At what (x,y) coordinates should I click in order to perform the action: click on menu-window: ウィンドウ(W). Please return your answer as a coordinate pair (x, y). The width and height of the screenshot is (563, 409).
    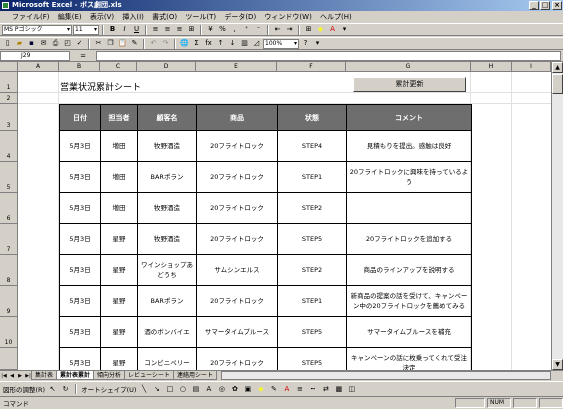
    Looking at the image, I should click on (287, 17).